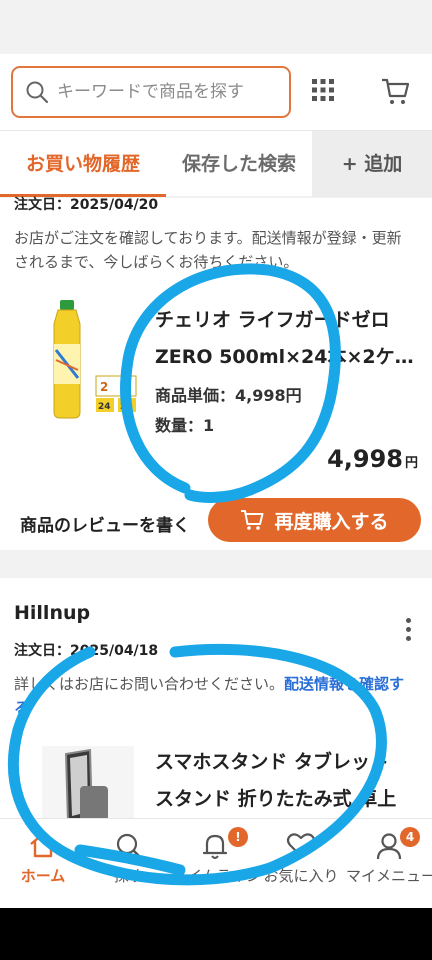 Image resolution: width=432 pixels, height=960 pixels. What do you see at coordinates (52, 613) in the screenshot?
I see `shop-name: Hillnup` at bounding box center [52, 613].